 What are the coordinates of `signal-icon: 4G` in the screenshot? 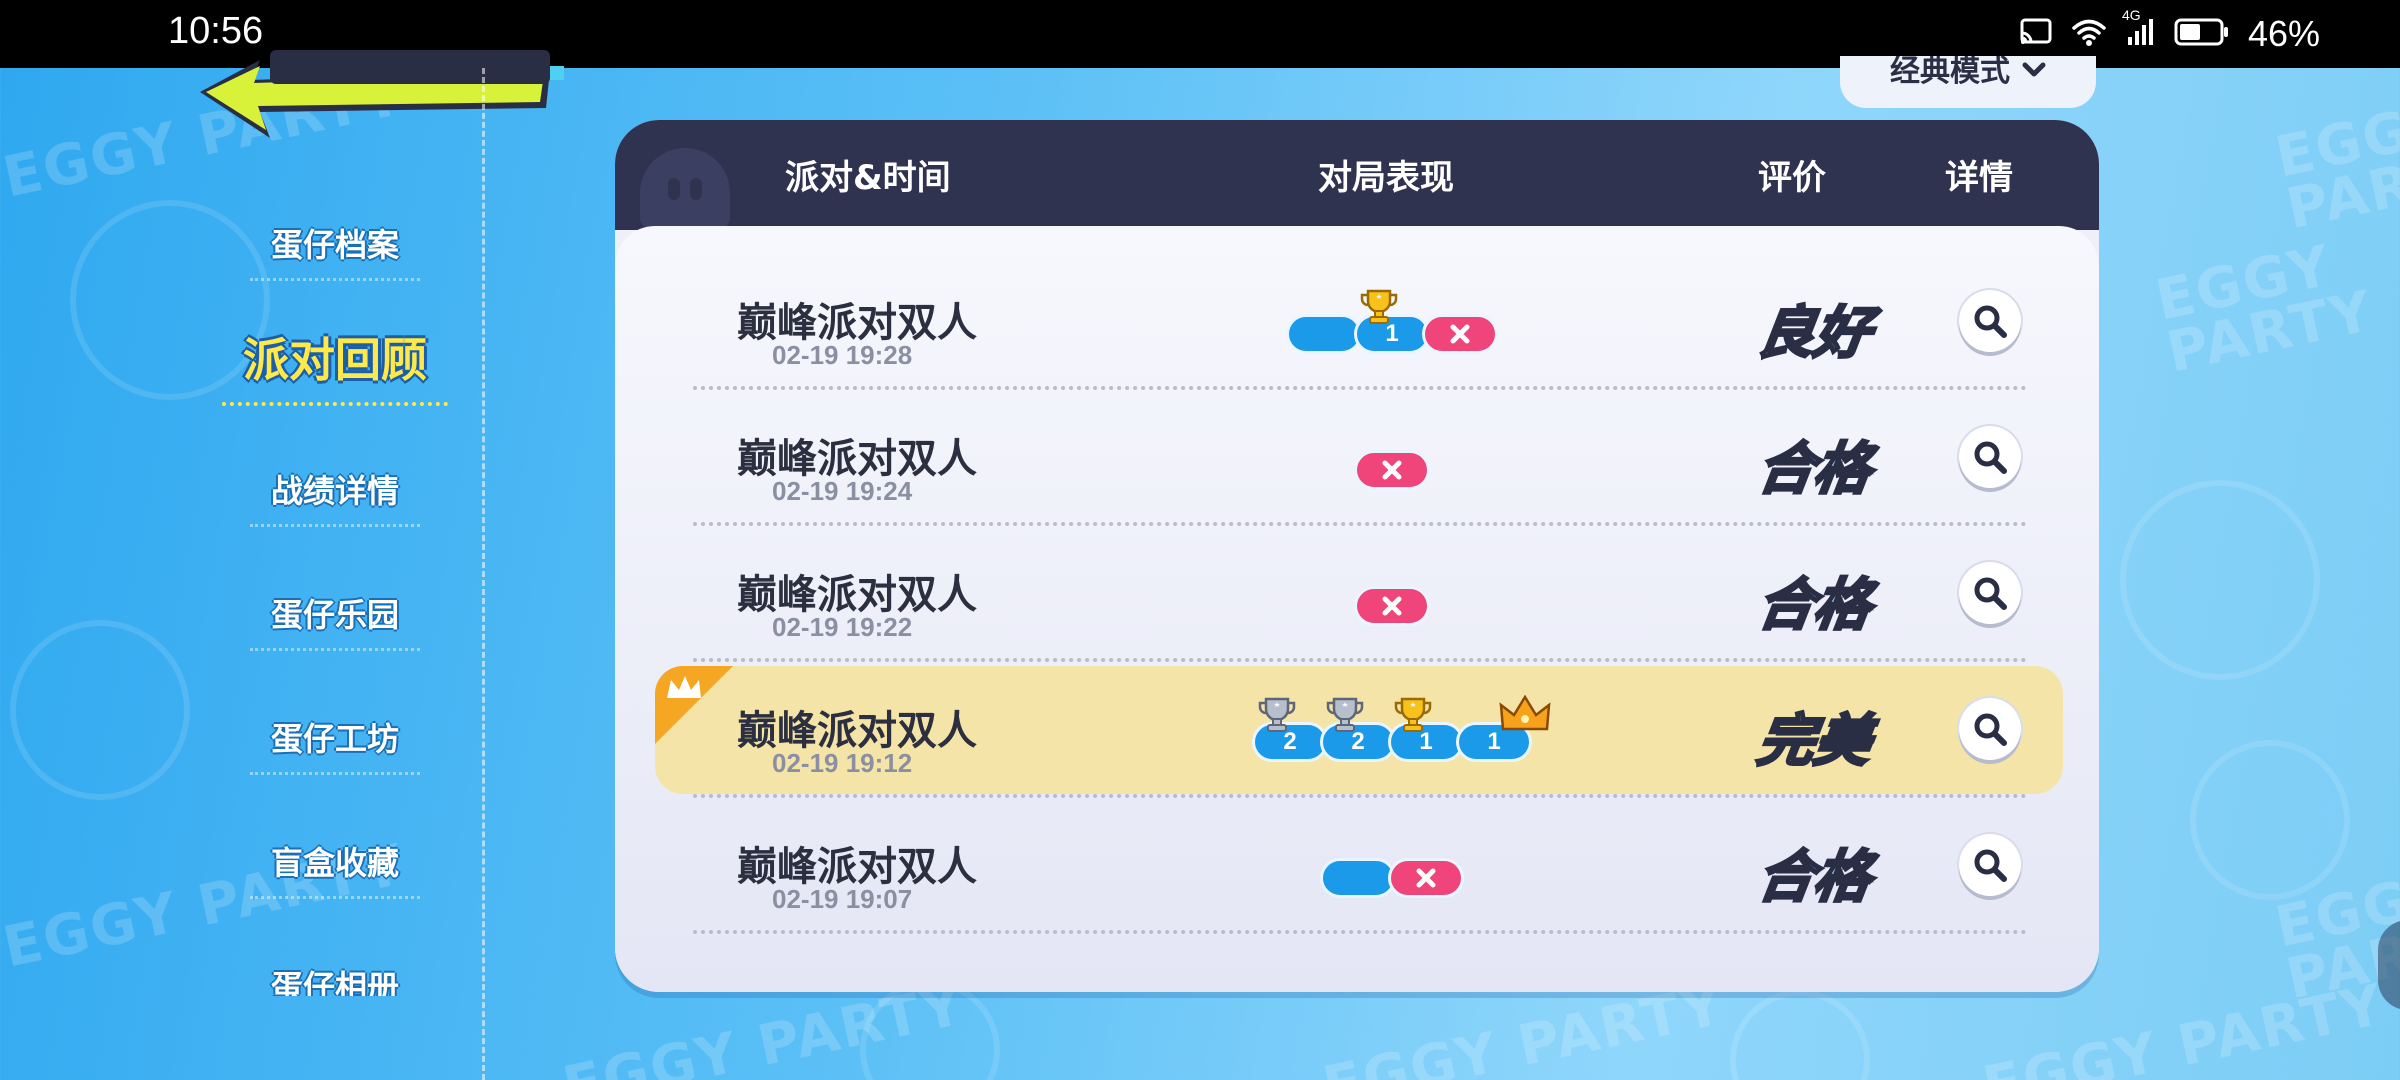 It's located at (2139, 29).